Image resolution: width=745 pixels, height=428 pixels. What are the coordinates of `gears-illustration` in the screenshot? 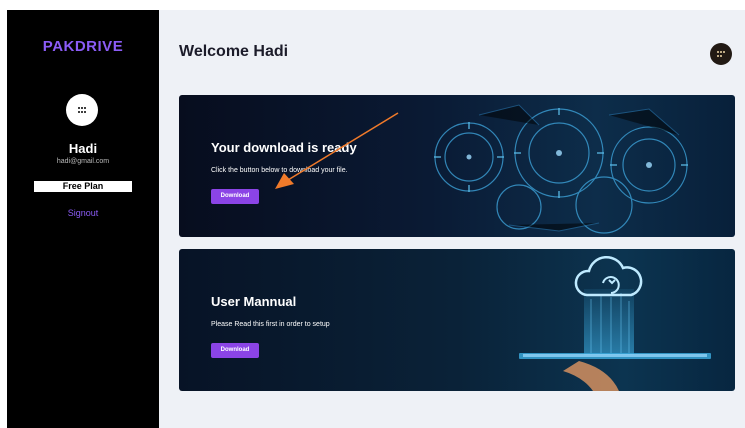 It's located at (561, 169).